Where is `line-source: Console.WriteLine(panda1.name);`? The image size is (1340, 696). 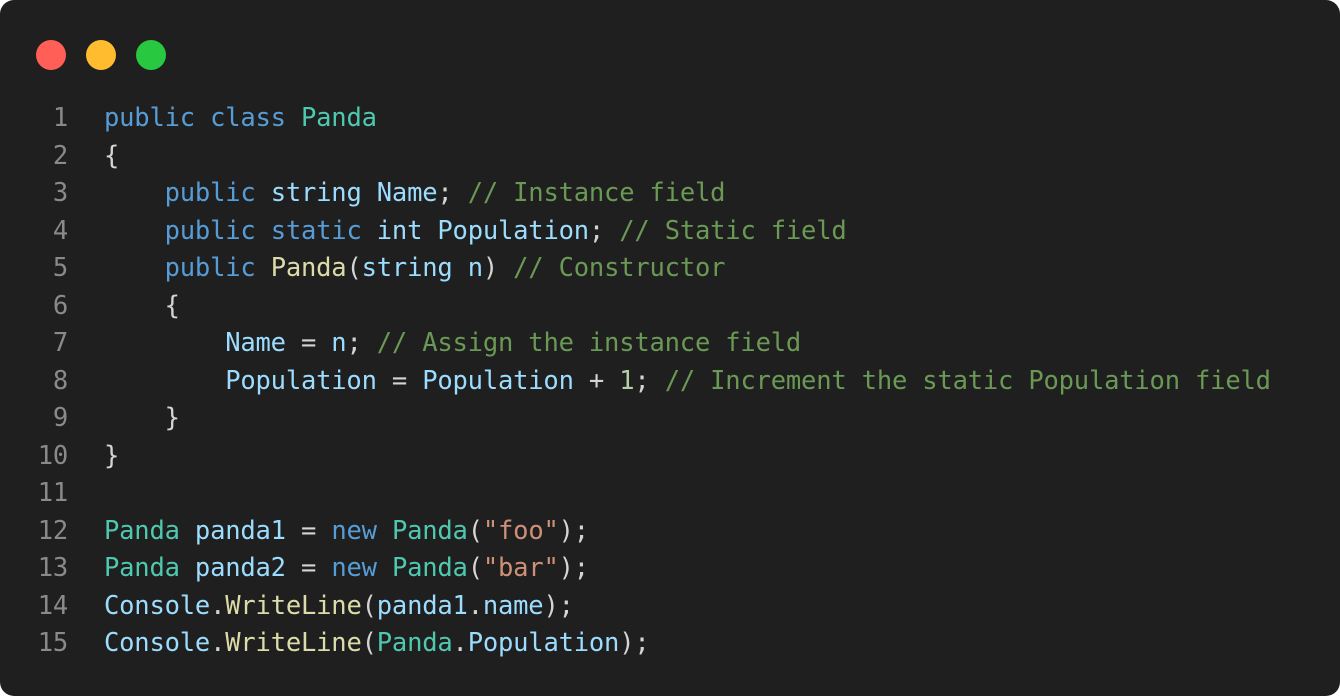
line-source: Console.WriteLine(panda1.name); is located at coordinates (339, 607).